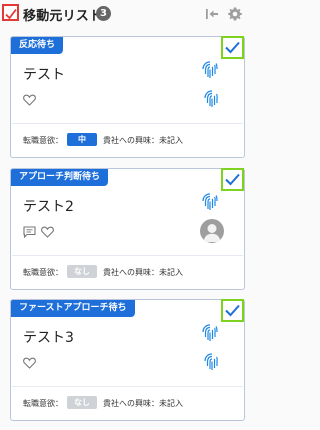 This screenshot has height=430, width=320. What do you see at coordinates (63, 16) in the screenshot?
I see `list-title: 移動元リスト` at bounding box center [63, 16].